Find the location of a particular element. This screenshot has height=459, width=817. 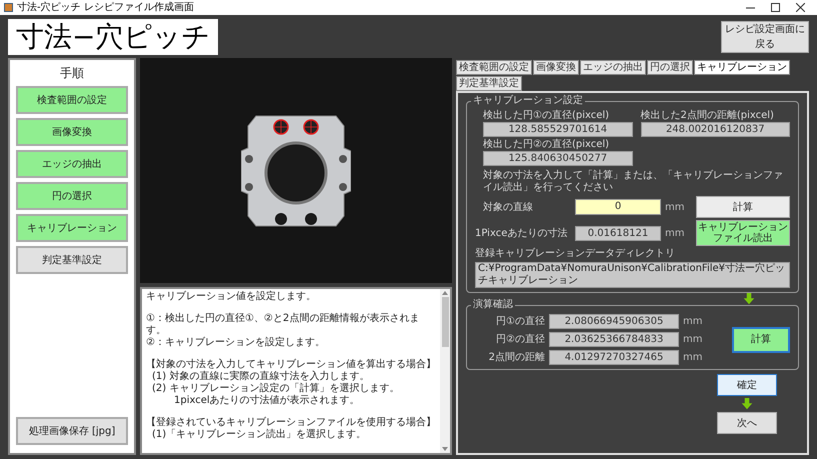

value-field: 128.585529701614 is located at coordinates (557, 129).